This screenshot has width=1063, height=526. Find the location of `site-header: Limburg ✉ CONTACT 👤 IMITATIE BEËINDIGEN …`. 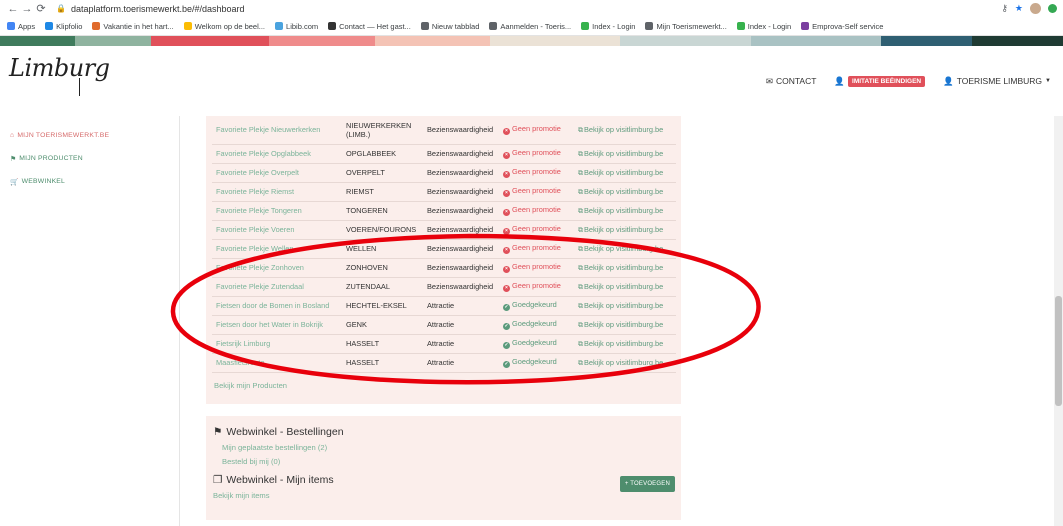

site-header: Limburg ✉ CONTACT 👤 IMITATIE BEËINDIGEN … is located at coordinates (531, 81).